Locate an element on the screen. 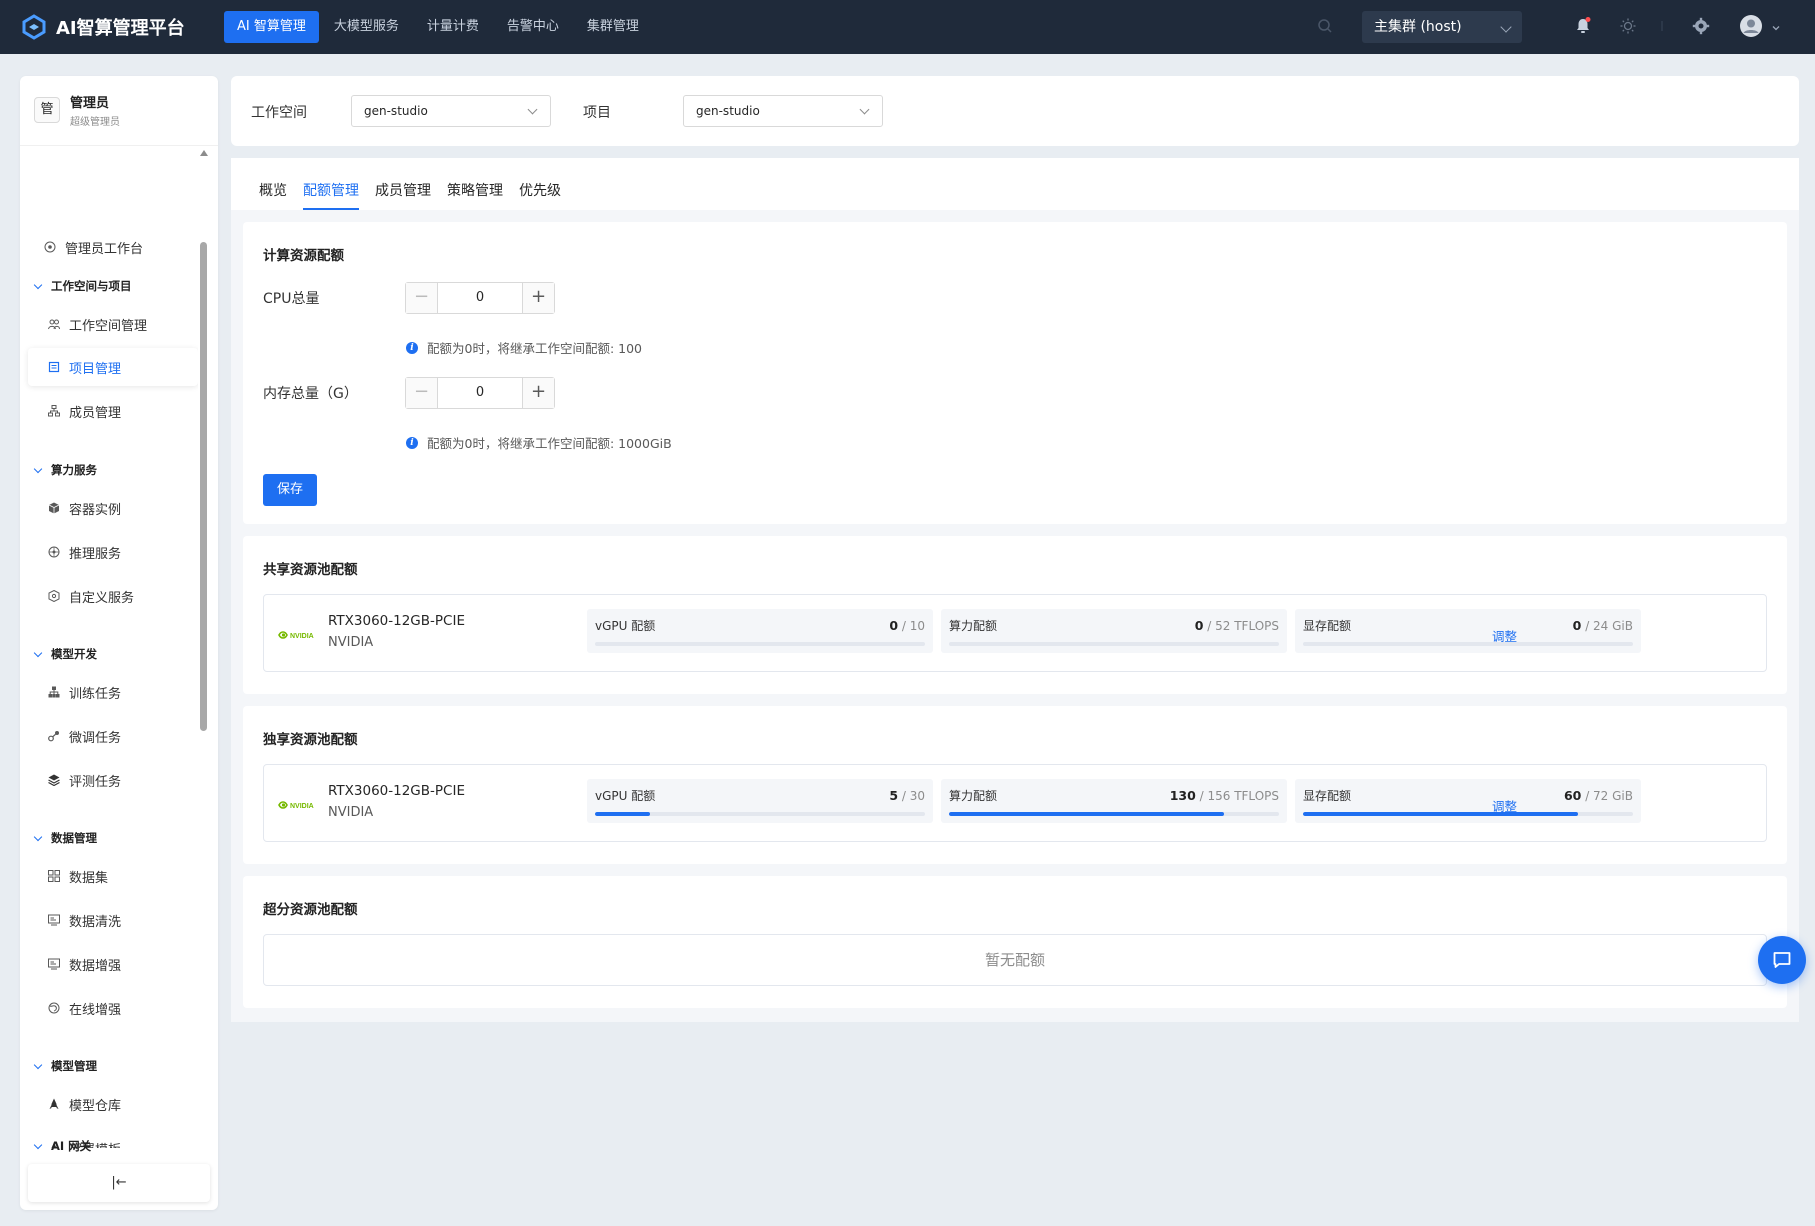 This screenshot has width=1815, height=1226. cpu-stepper: − 0 + is located at coordinates (480, 298).